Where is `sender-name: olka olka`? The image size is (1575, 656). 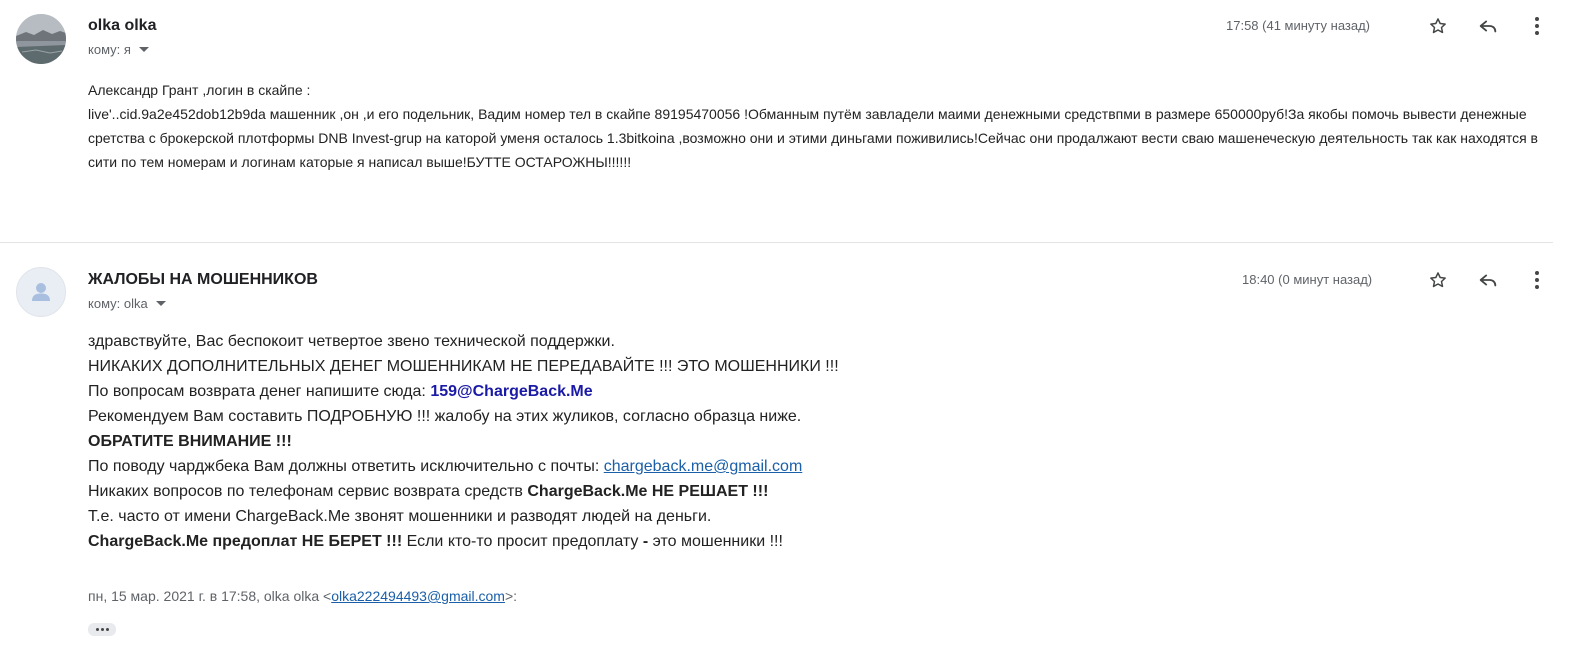
sender-name: olka olka is located at coordinates (122, 26).